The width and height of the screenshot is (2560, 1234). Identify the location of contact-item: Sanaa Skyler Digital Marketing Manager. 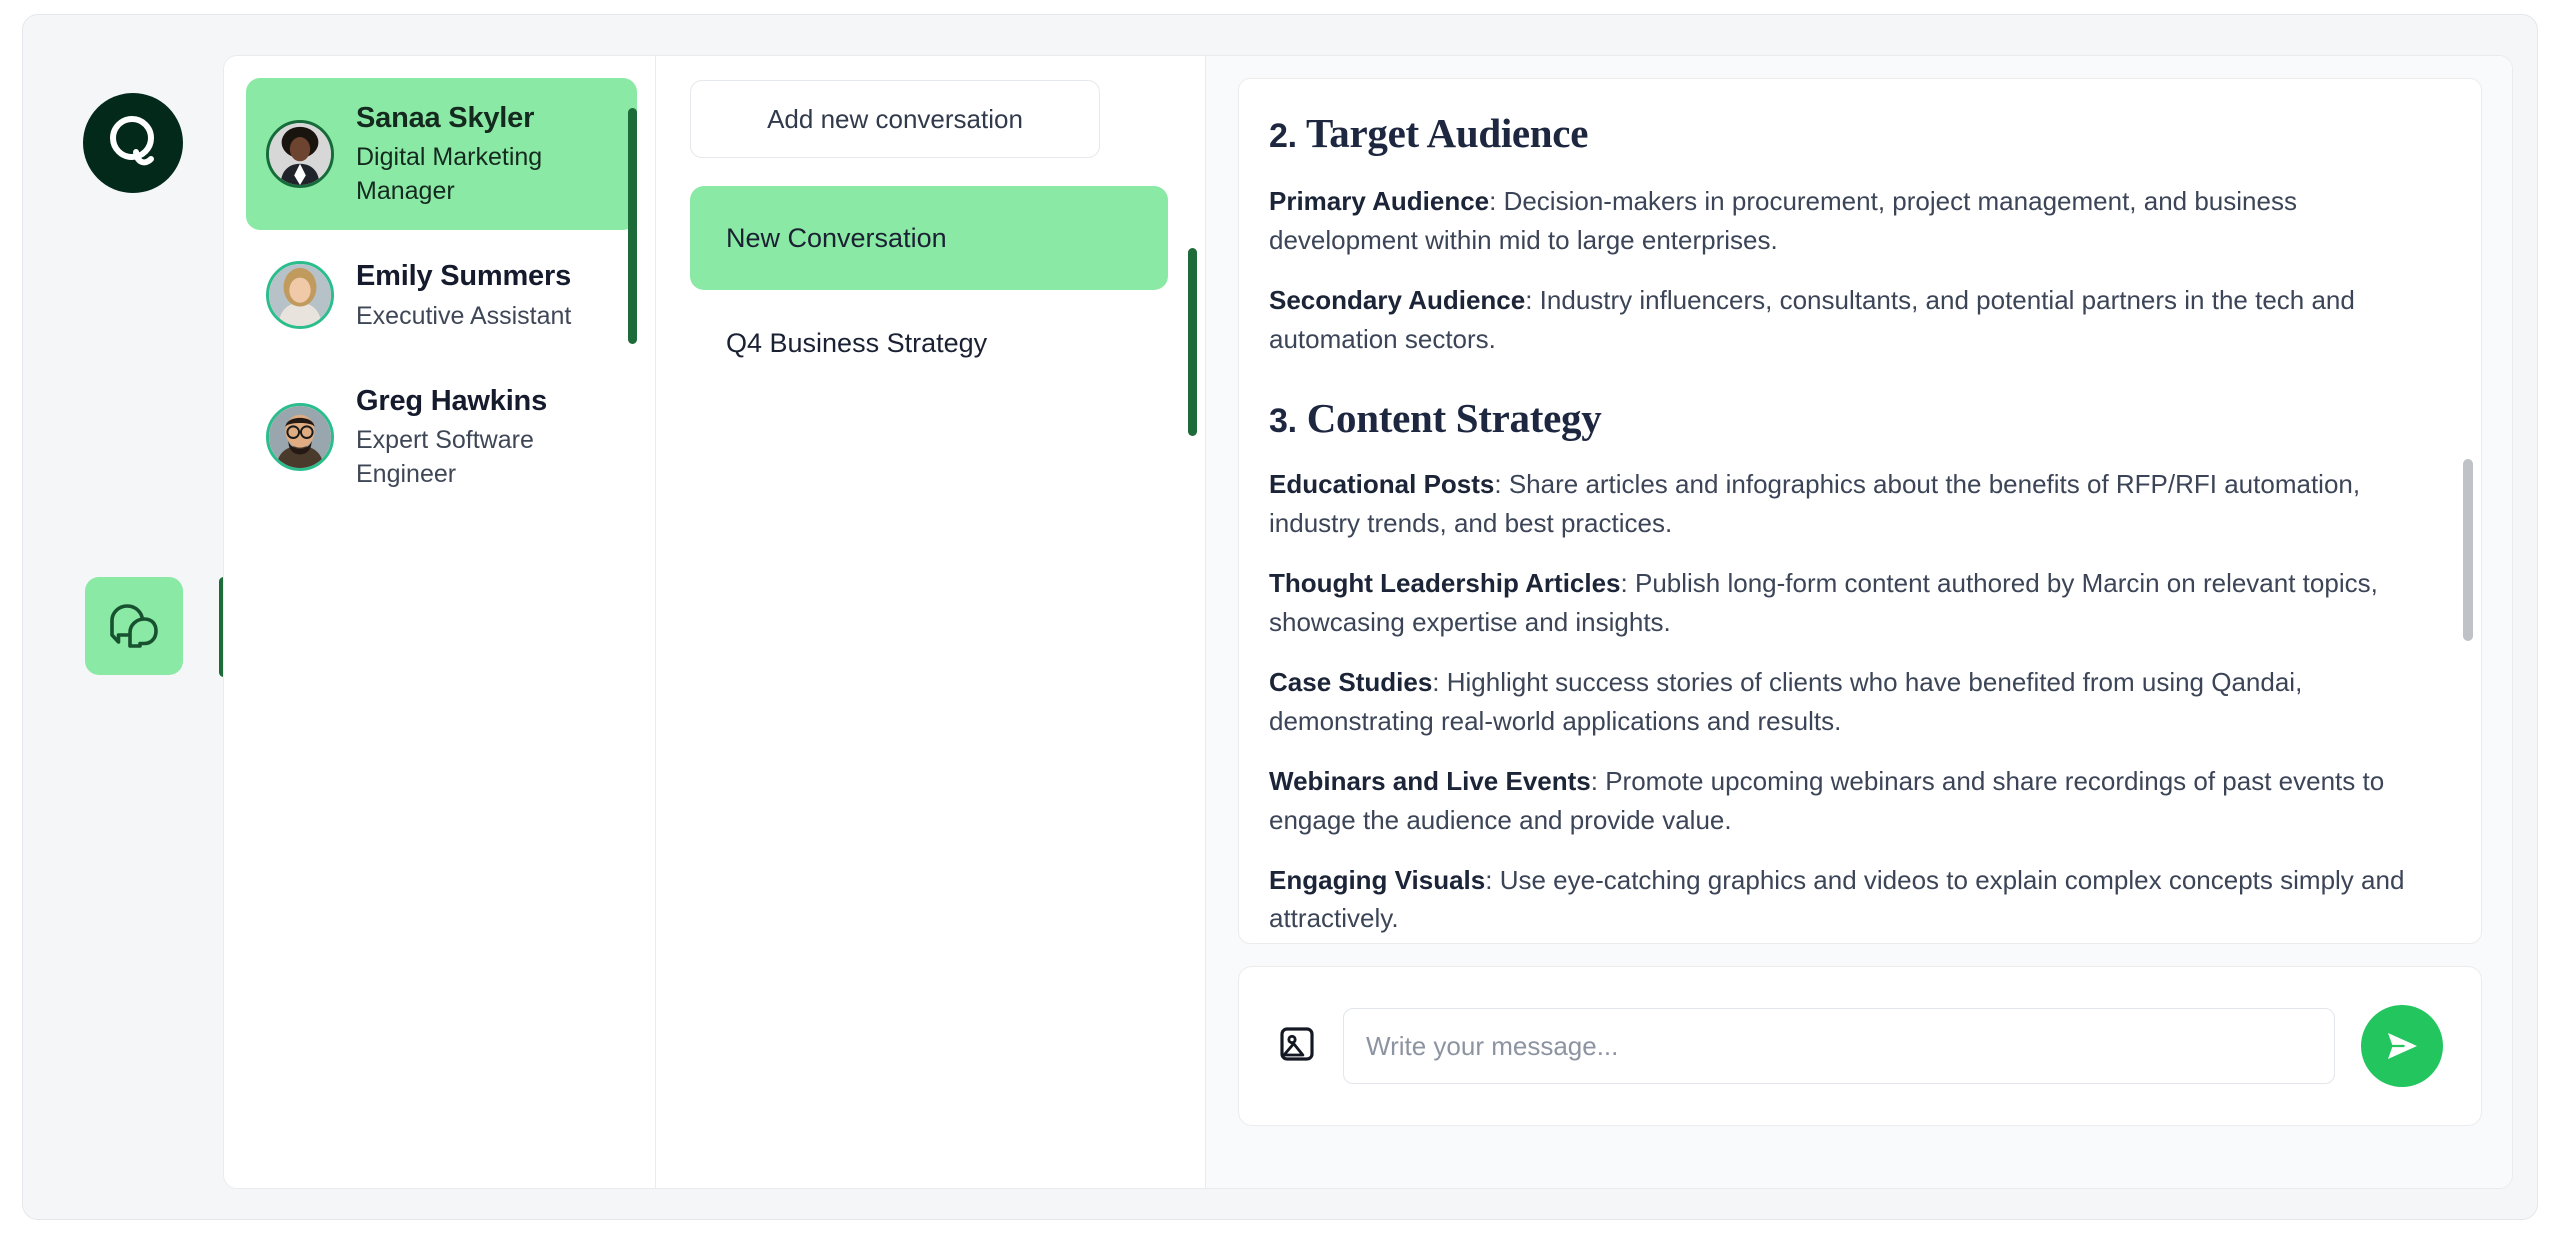
(441, 154).